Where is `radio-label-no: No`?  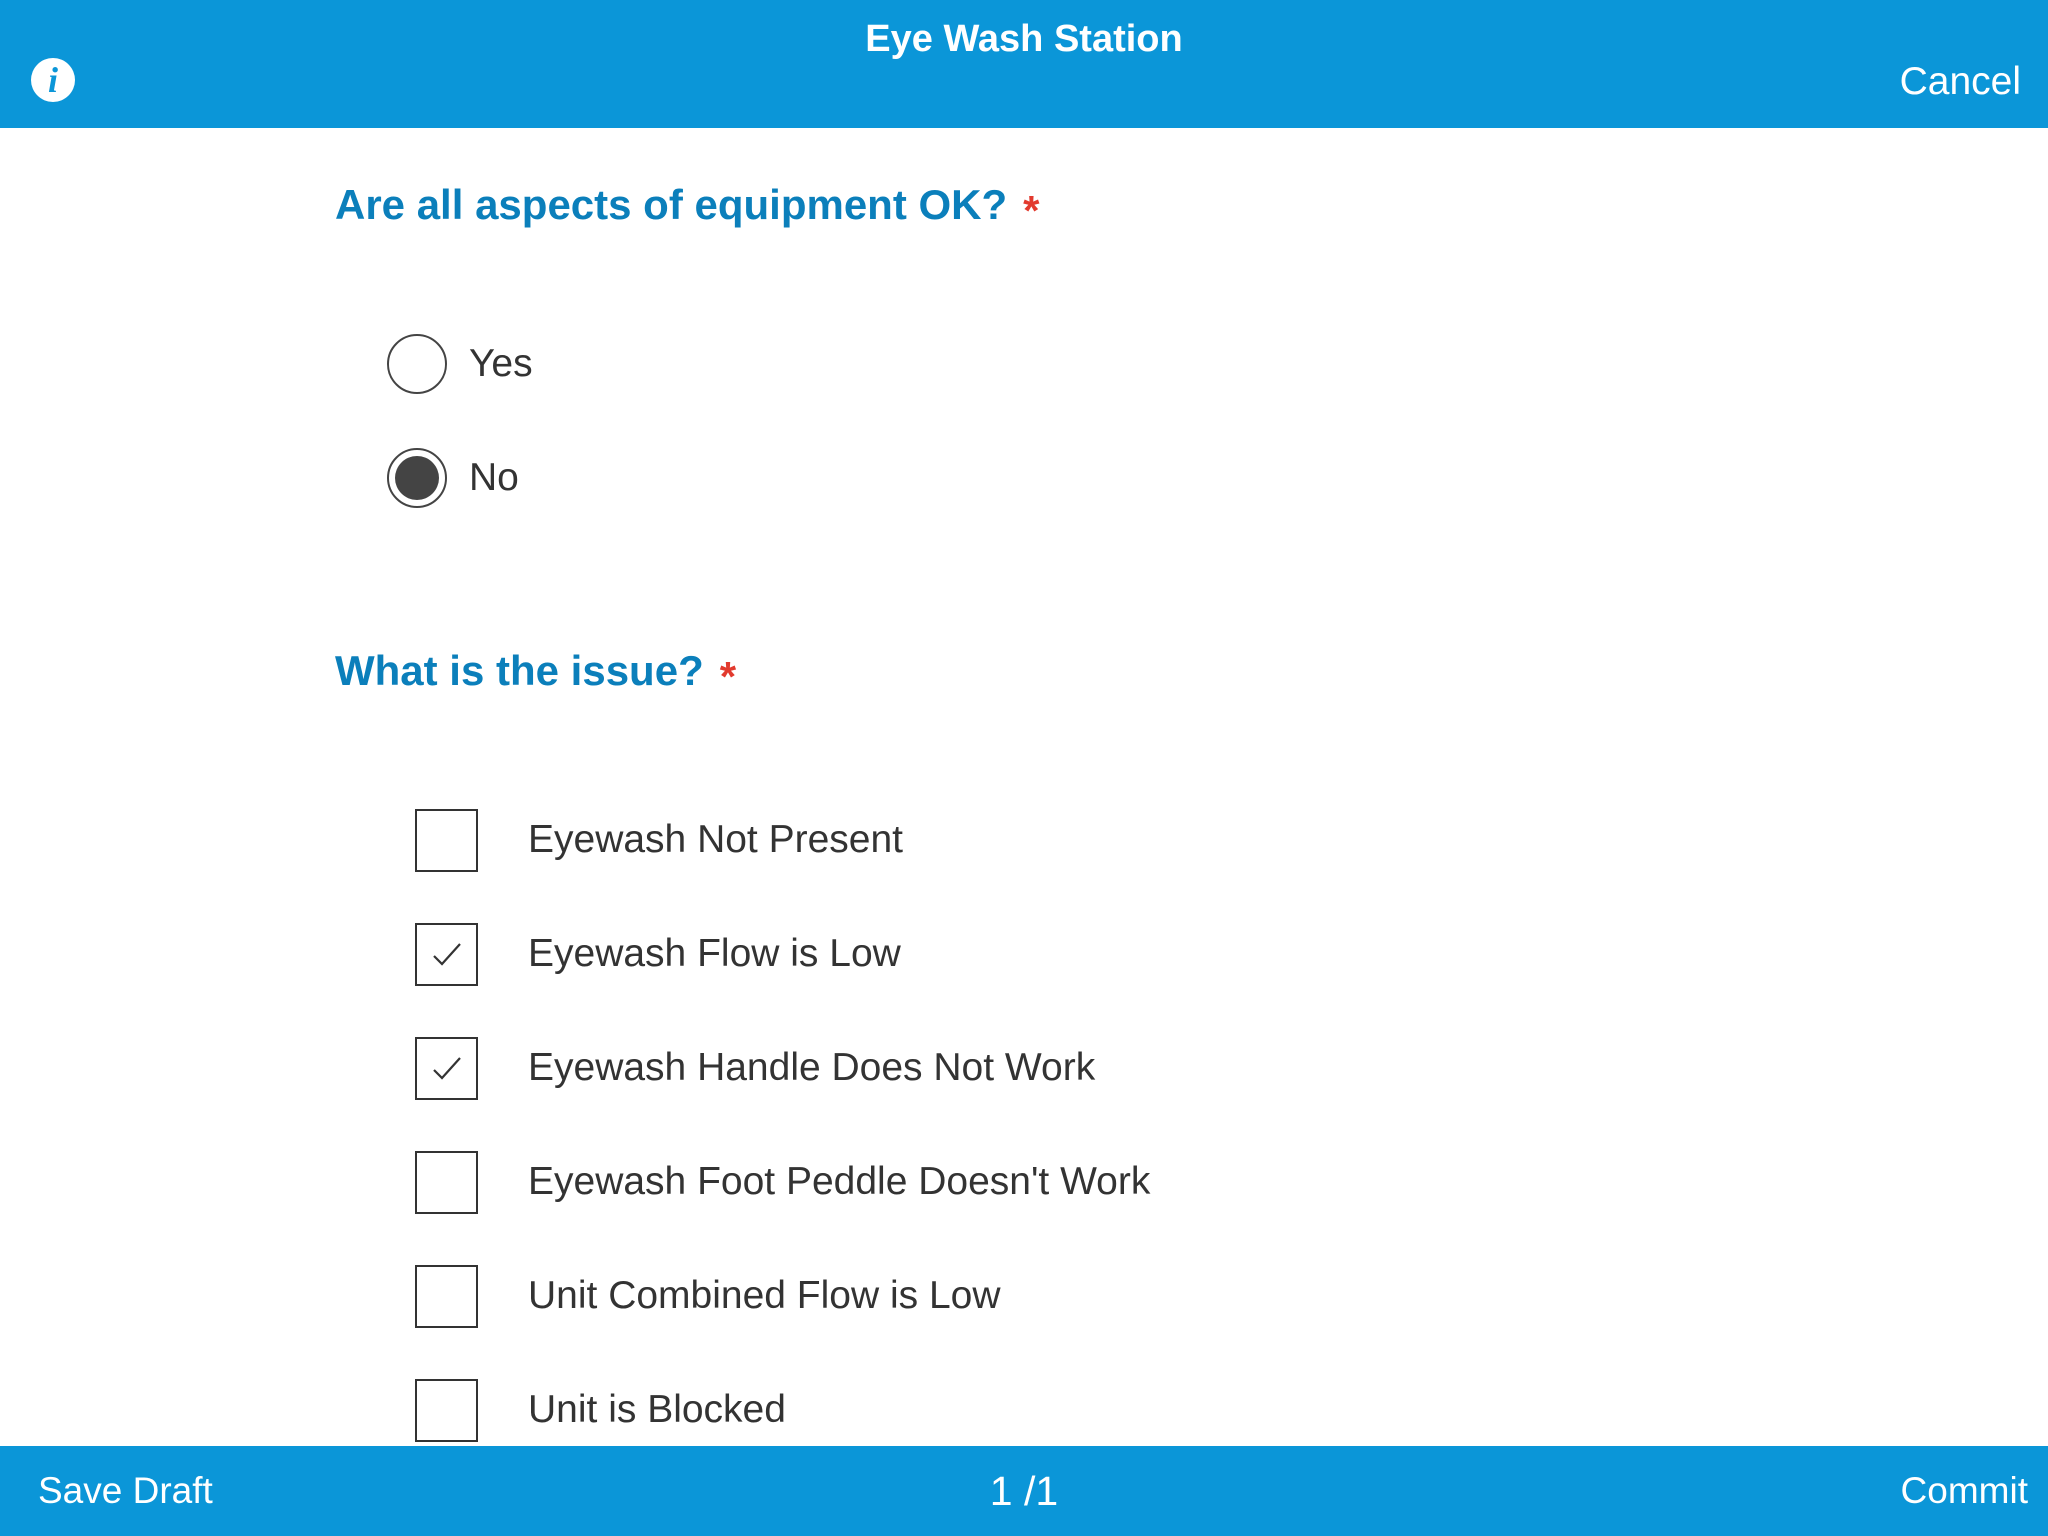 radio-label-no: No is located at coordinates (494, 477).